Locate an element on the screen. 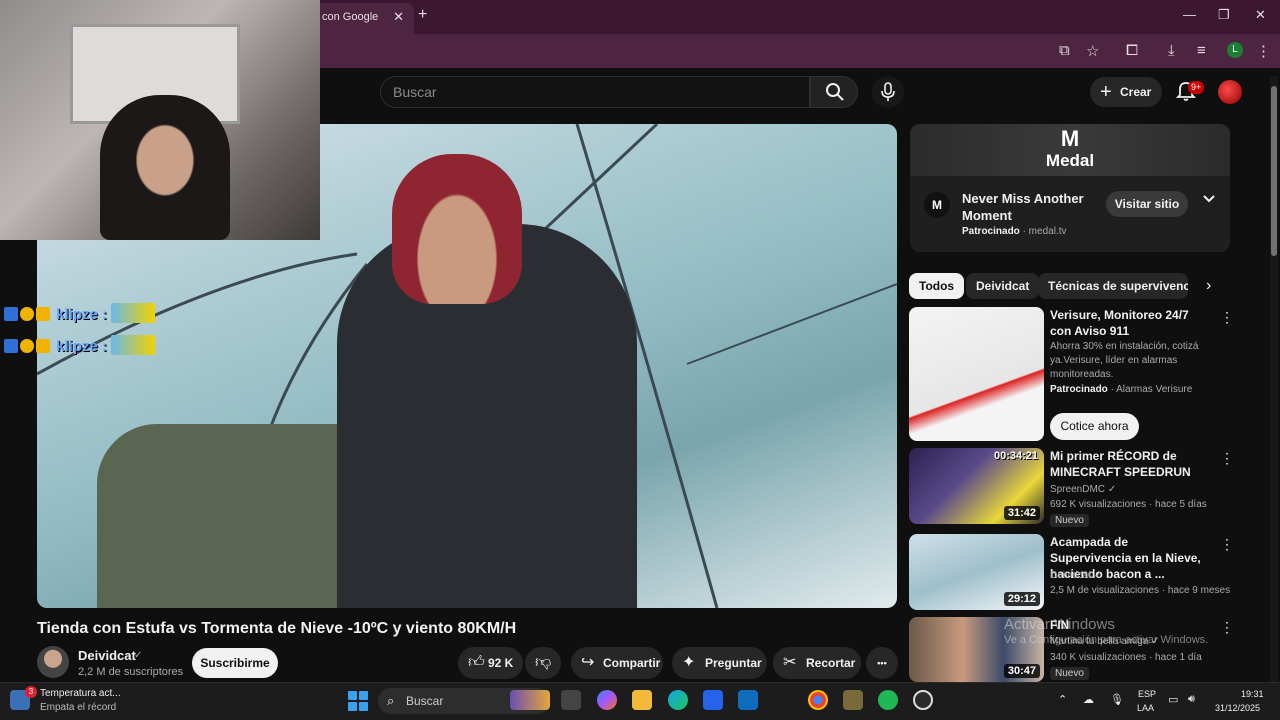 This screenshot has width=1280, height=720. webcam-streamer is located at coordinates (165, 167).